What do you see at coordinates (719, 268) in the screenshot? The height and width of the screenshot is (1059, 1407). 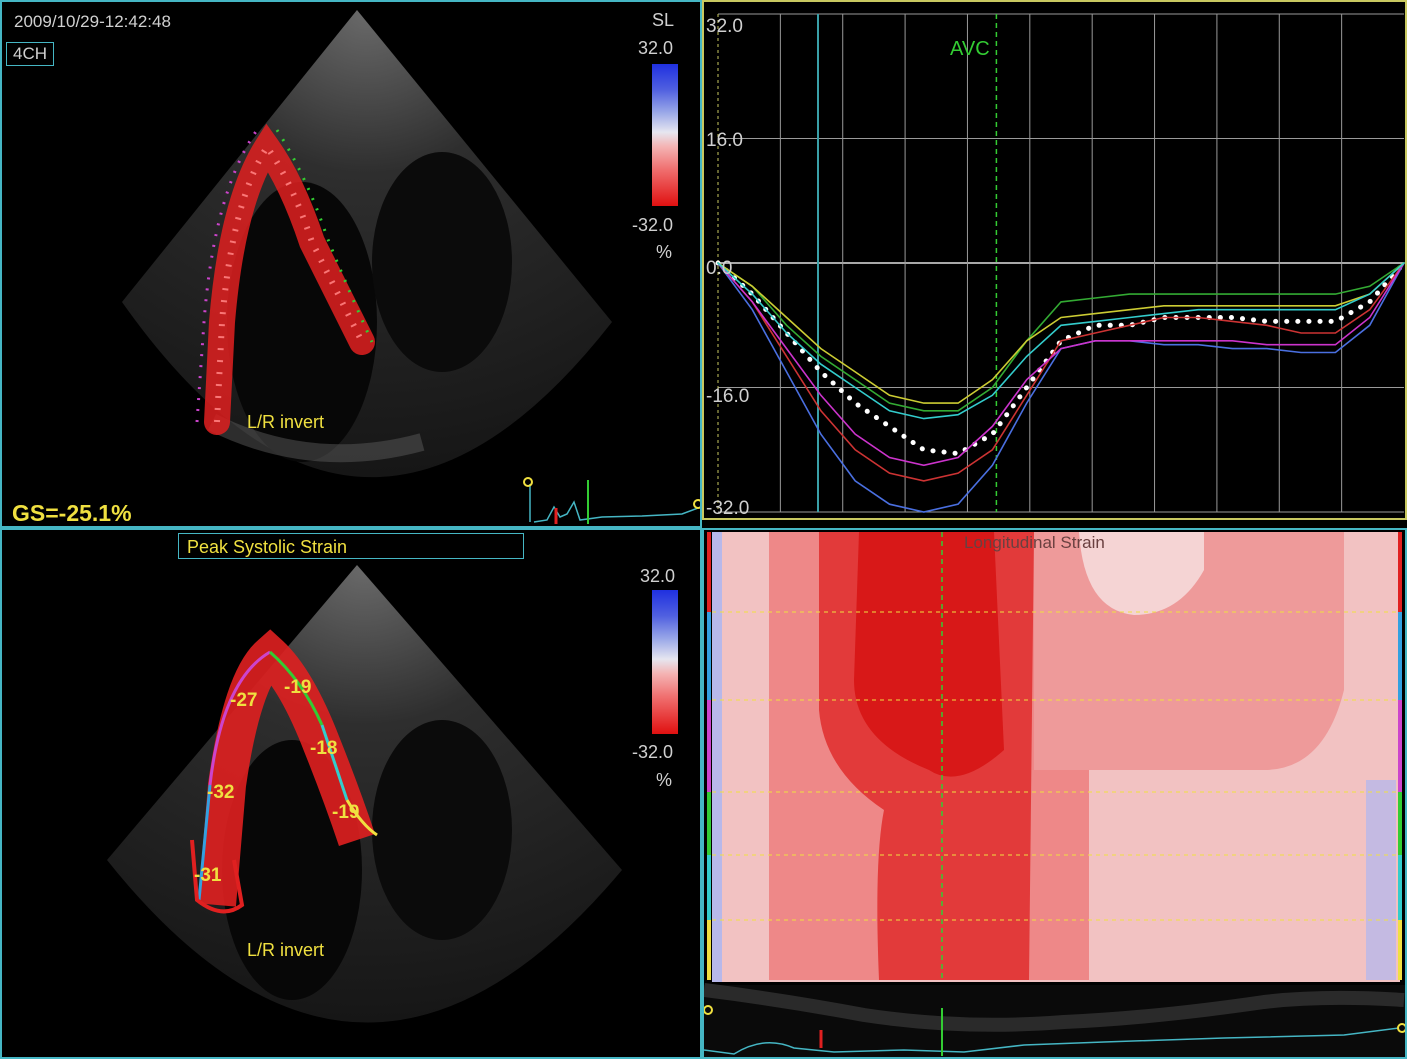 I see `y-tick-label: 0.0` at bounding box center [719, 268].